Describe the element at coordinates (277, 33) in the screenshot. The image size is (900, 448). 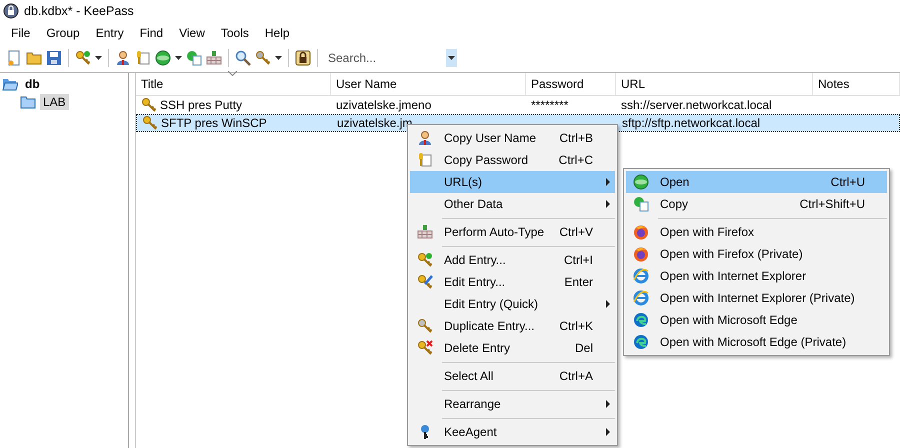
I see `menu-bar-item: Help` at that location.